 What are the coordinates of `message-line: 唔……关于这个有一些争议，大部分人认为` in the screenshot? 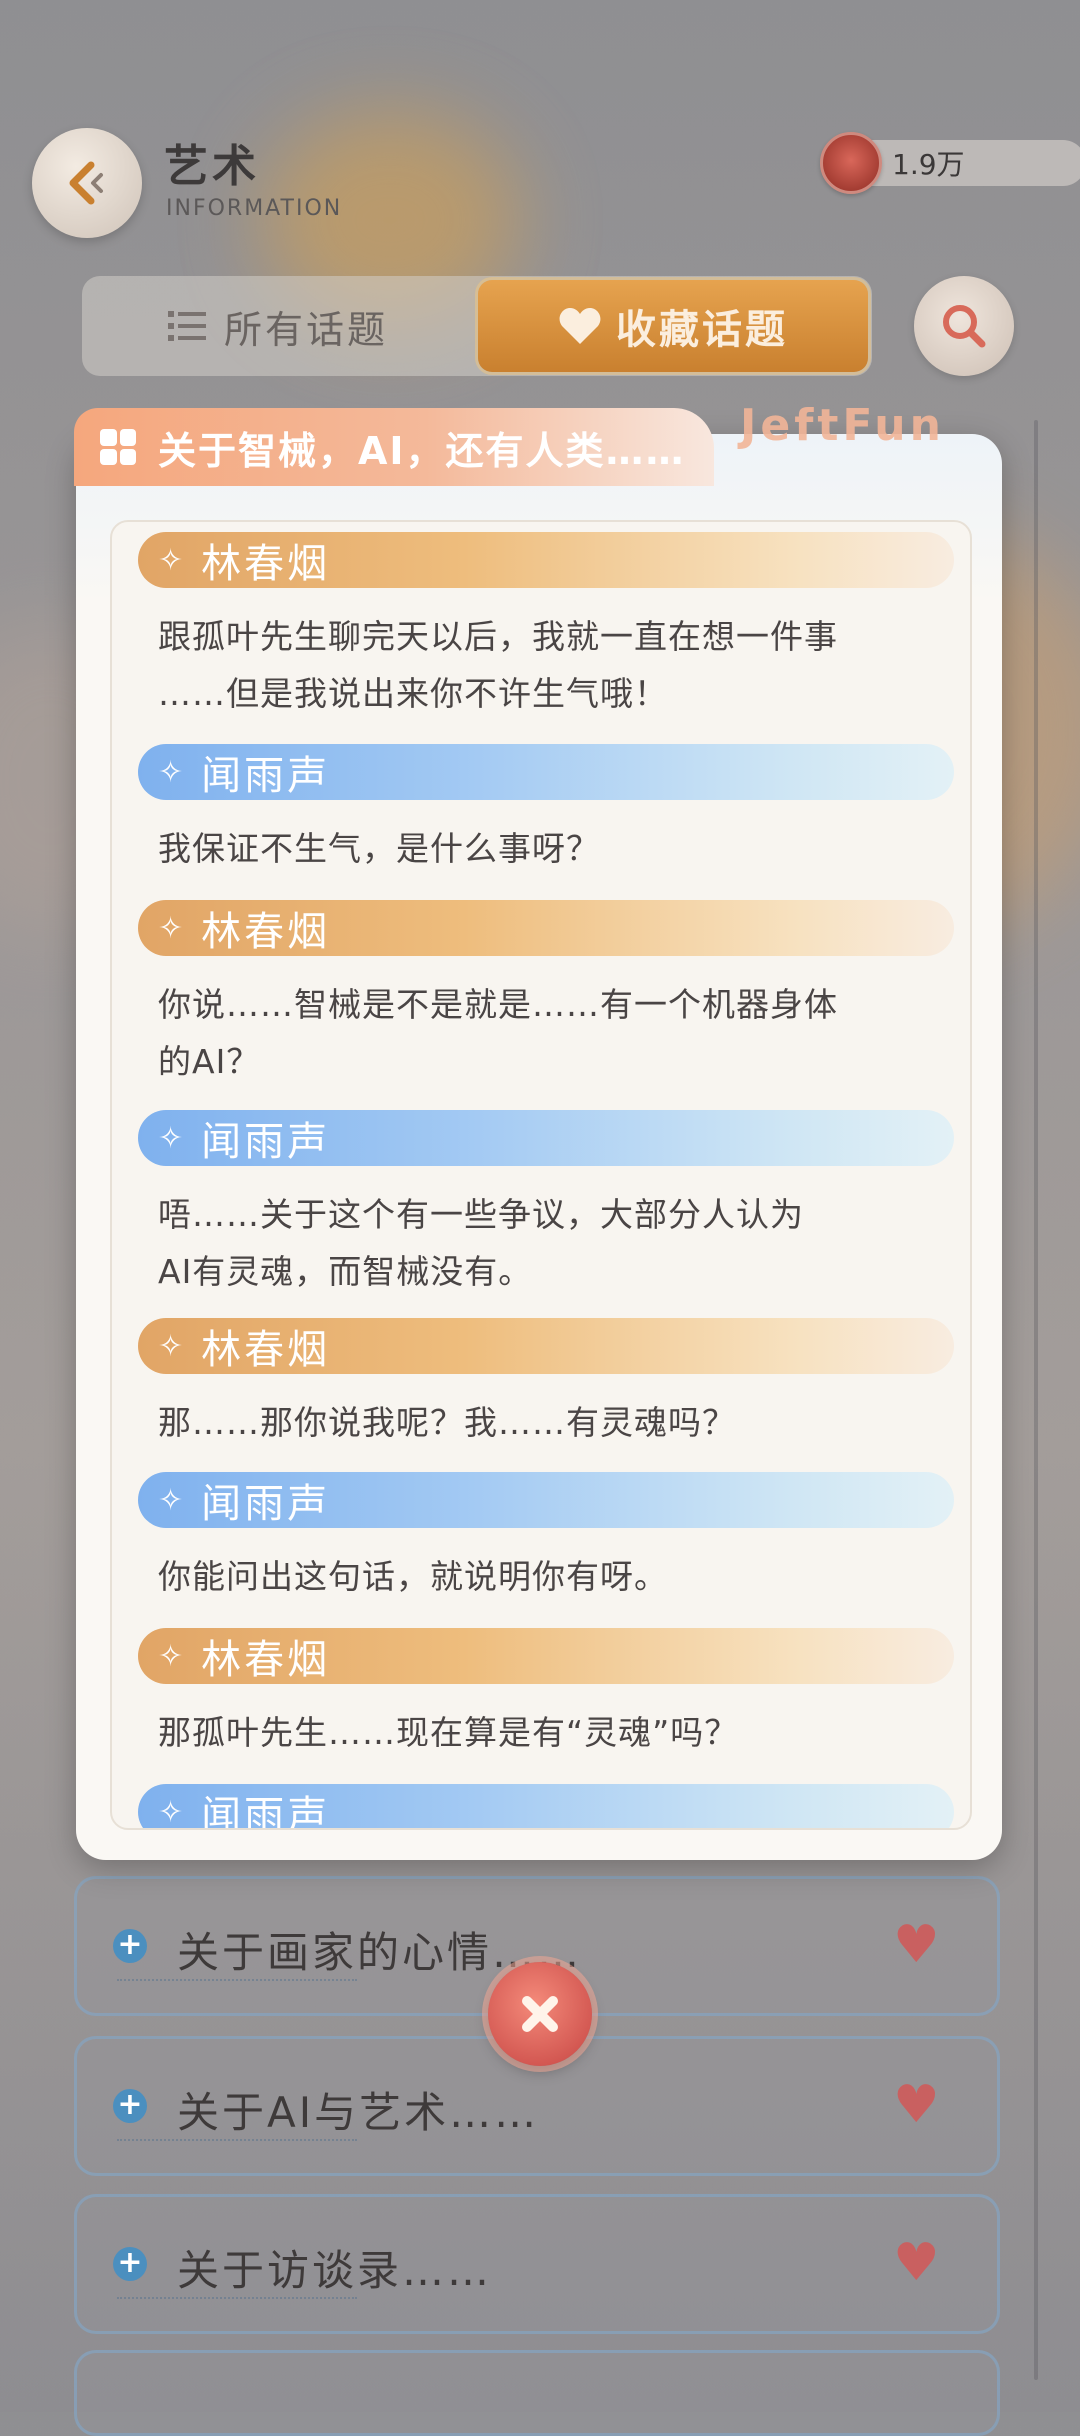 It's located at (481, 1214).